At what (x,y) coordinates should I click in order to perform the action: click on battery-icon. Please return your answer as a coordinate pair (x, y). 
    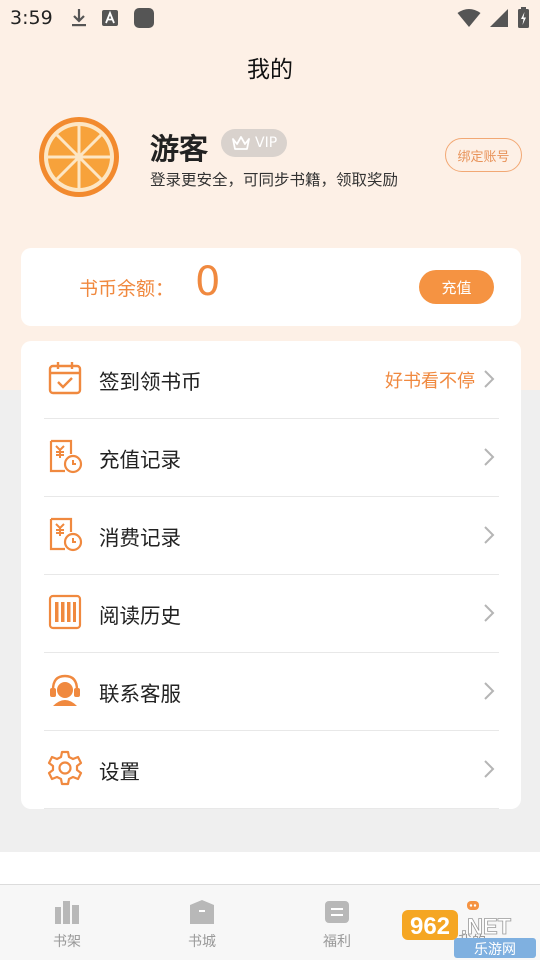
    Looking at the image, I should click on (523, 17).